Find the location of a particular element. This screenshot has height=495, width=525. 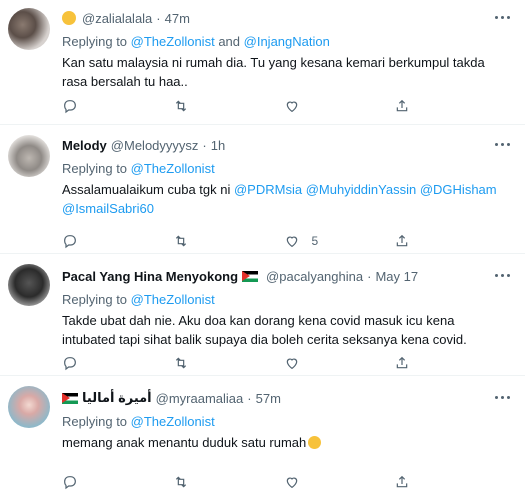

tweet-text: memang anak menantu duduk satu rumah is located at coordinates (283, 442).